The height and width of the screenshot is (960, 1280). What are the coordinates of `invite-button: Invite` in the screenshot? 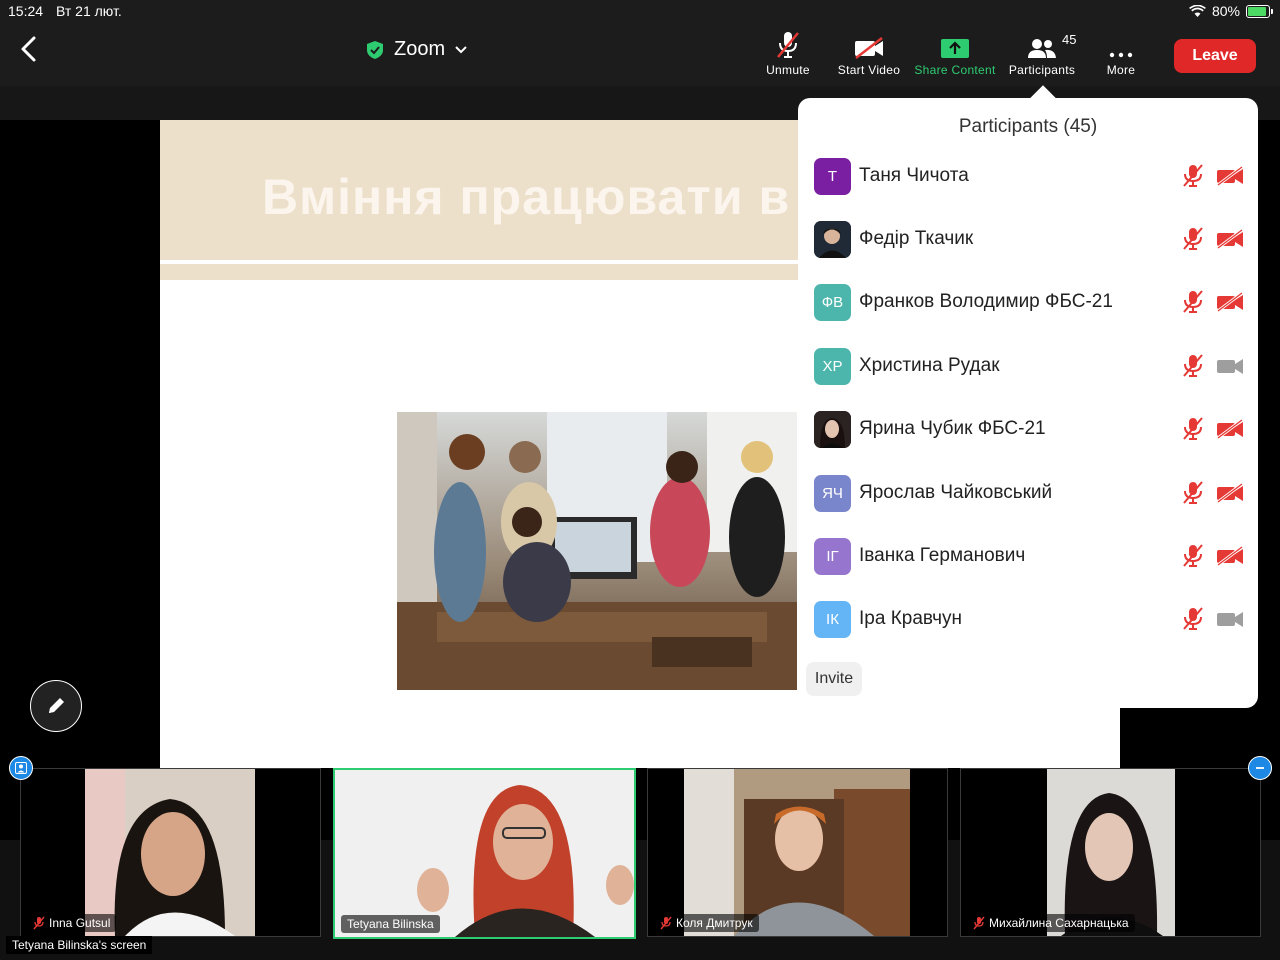 It's located at (834, 679).